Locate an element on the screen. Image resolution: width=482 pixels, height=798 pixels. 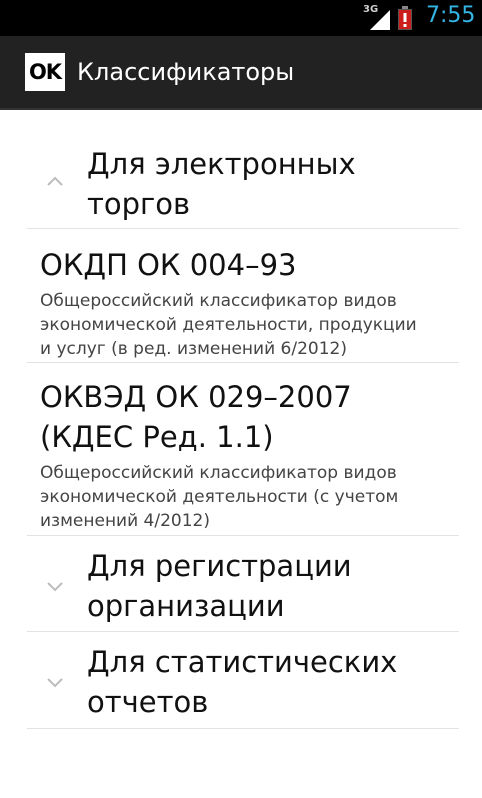
item-description: экономической деятельности (с учетом is located at coordinates (219, 497).